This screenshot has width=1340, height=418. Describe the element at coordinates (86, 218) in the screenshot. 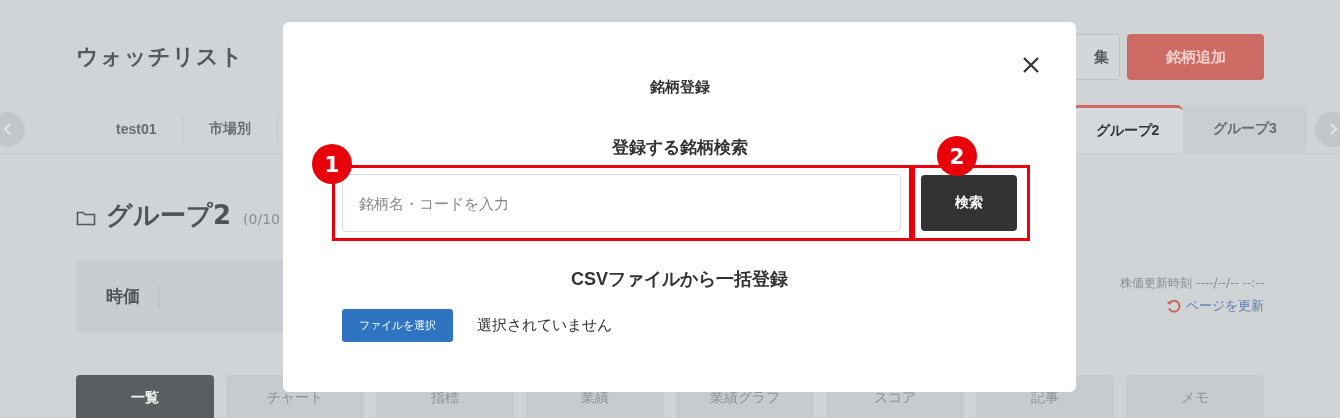

I see `folder-icon` at that location.